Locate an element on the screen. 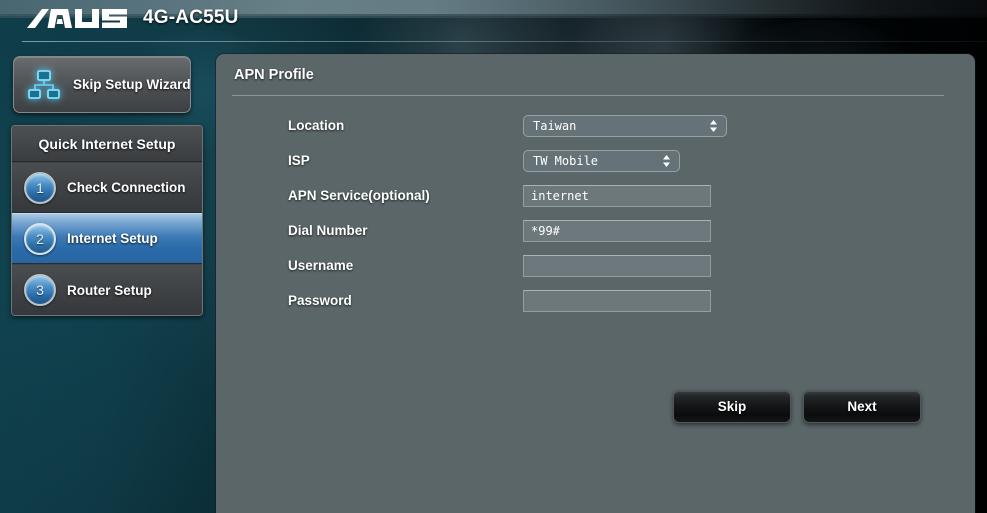 Image resolution: width=987 pixels, height=513 pixels. dial-number-input-value: *99# is located at coordinates (545, 230).